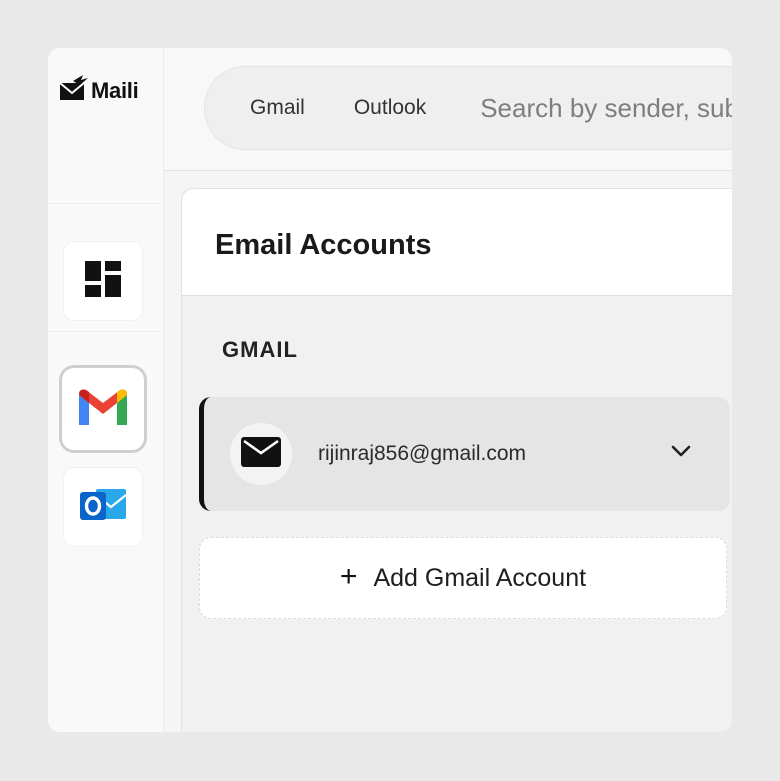  I want to click on mail-icon, so click(261, 454).